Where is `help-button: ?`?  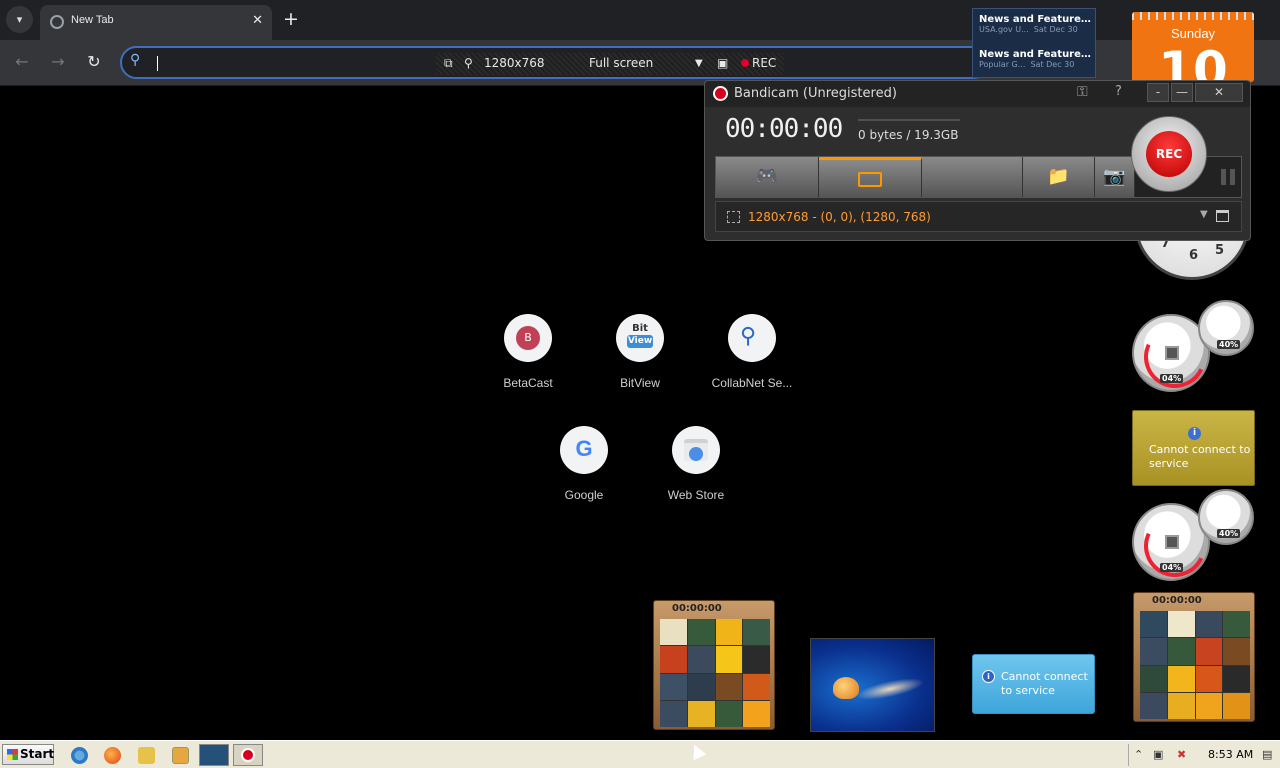
help-button: ? is located at coordinates (1118, 91).